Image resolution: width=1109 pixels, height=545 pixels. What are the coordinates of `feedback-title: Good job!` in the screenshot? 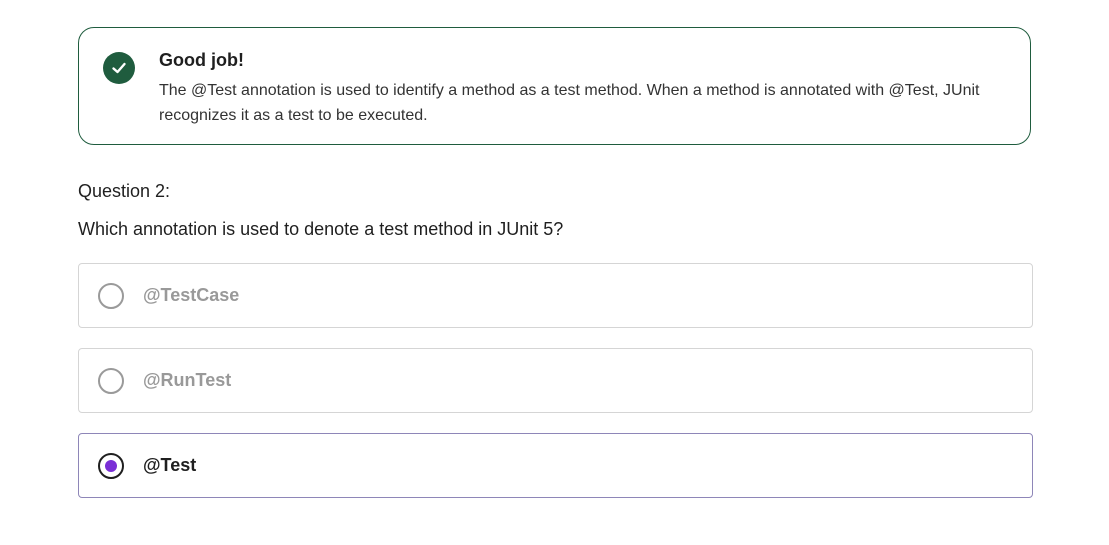 It's located at (201, 60).